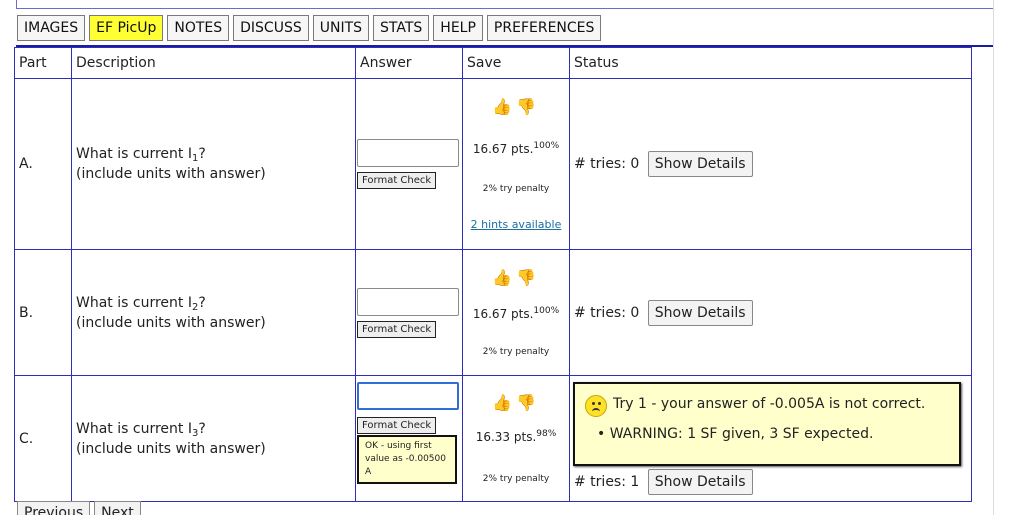  Describe the element at coordinates (141, 155) in the screenshot. I see `question-text: What is current I1?` at that location.